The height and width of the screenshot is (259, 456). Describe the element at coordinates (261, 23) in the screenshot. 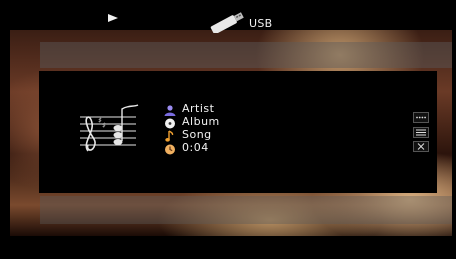

I see `source-label: USB` at that location.